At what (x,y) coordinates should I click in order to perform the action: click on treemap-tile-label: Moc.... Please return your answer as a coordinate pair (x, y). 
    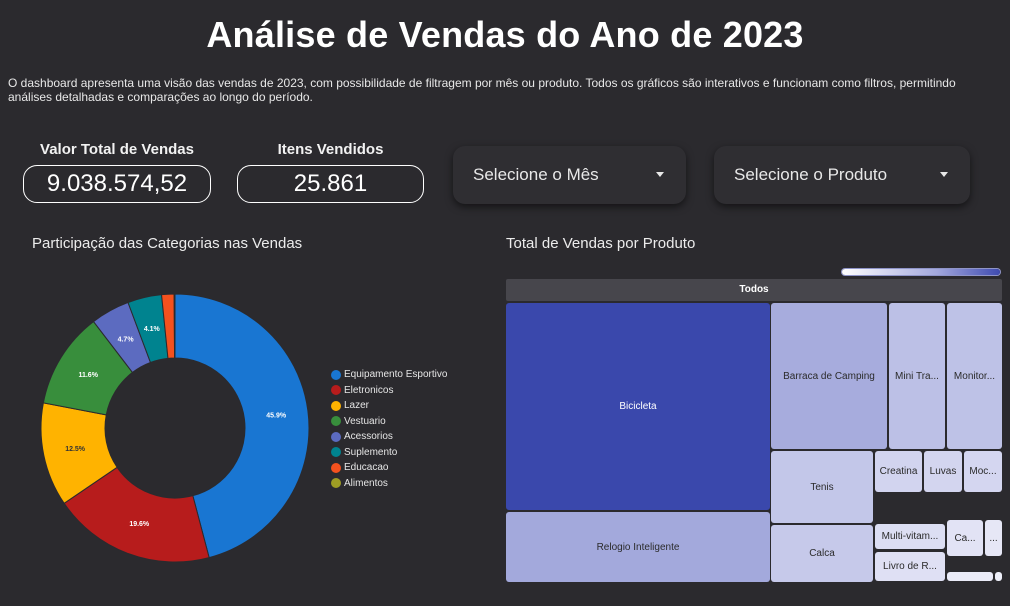
    Looking at the image, I should click on (983, 471).